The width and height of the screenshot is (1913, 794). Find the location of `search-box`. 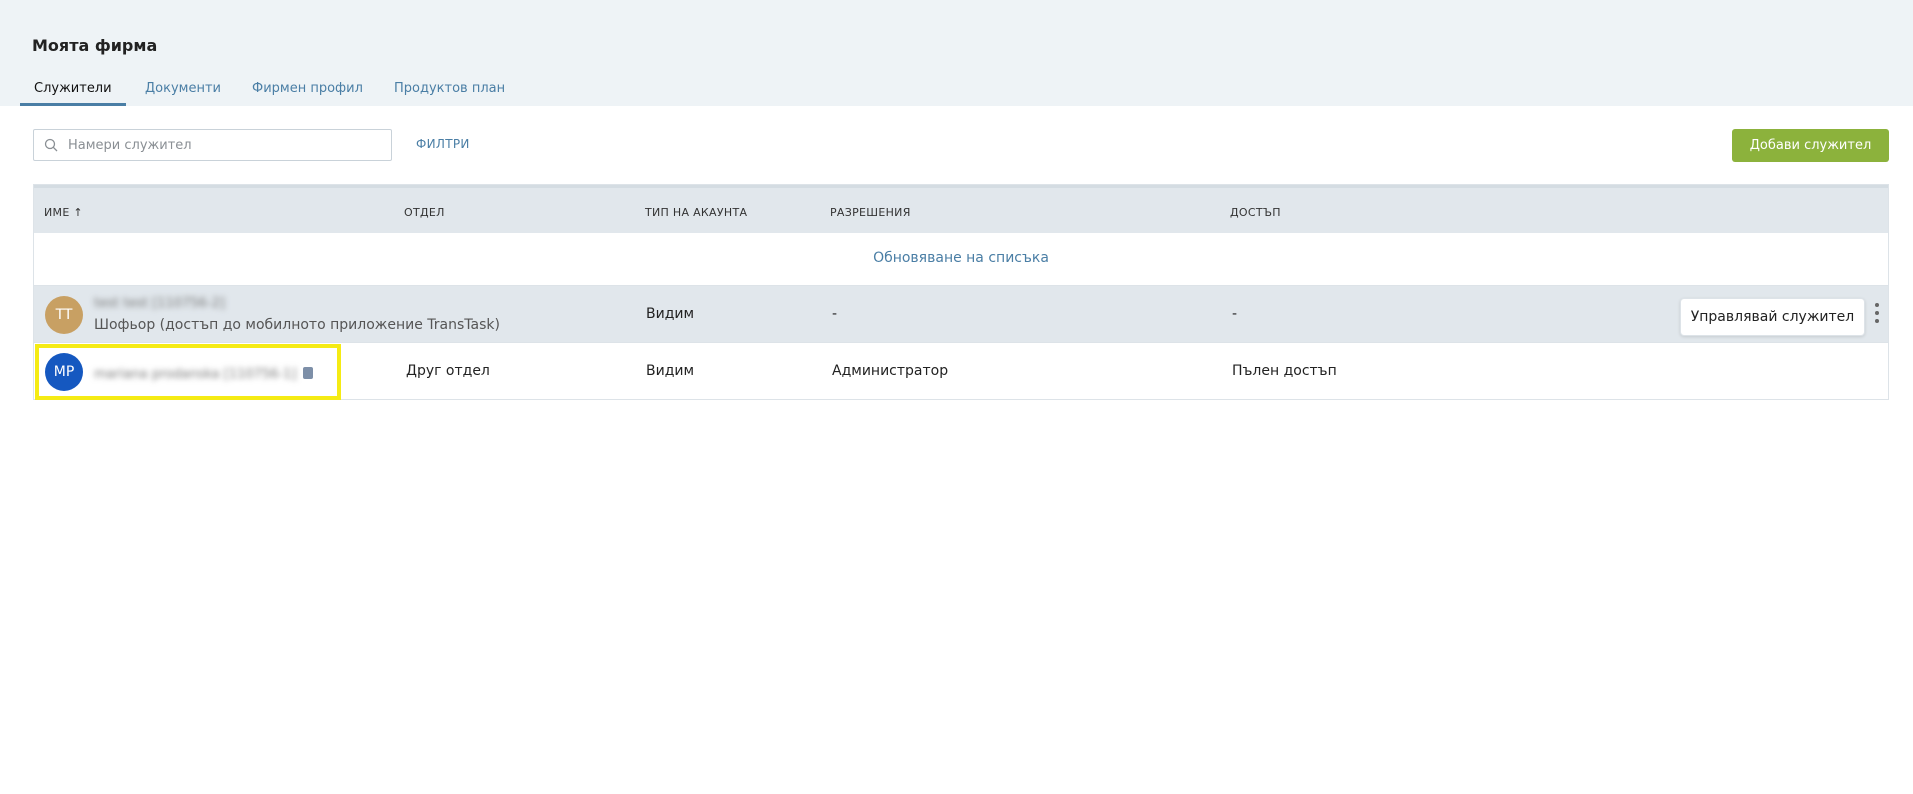

search-box is located at coordinates (212, 145).